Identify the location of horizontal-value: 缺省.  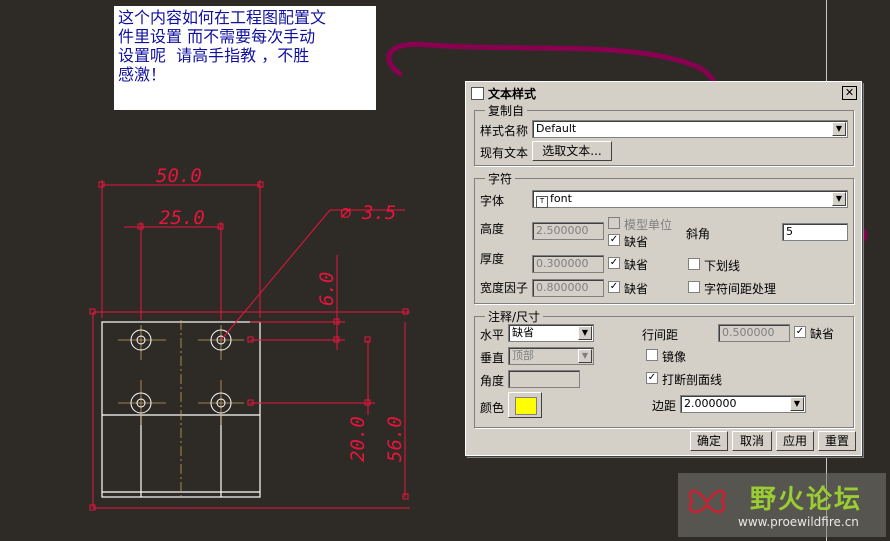
(523, 332).